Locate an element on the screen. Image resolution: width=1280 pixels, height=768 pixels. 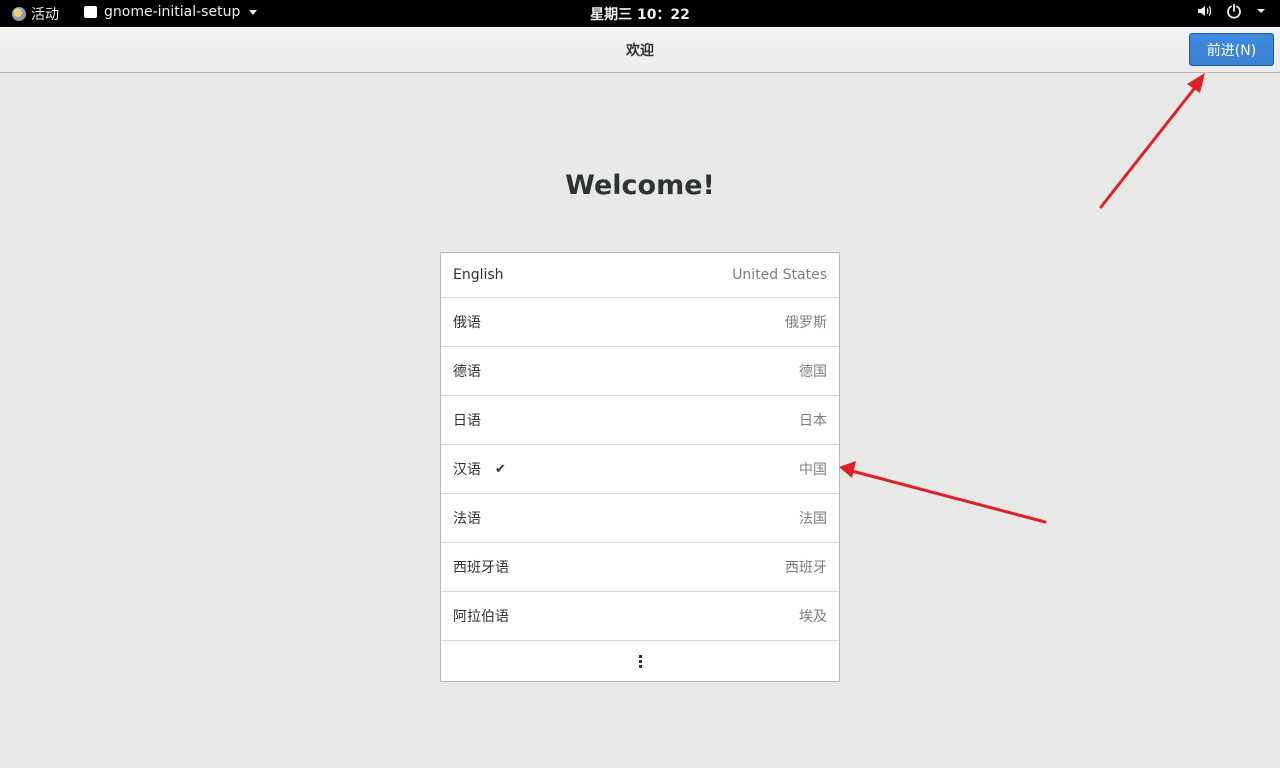
chevron-down-icon is located at coordinates (1261, 11).